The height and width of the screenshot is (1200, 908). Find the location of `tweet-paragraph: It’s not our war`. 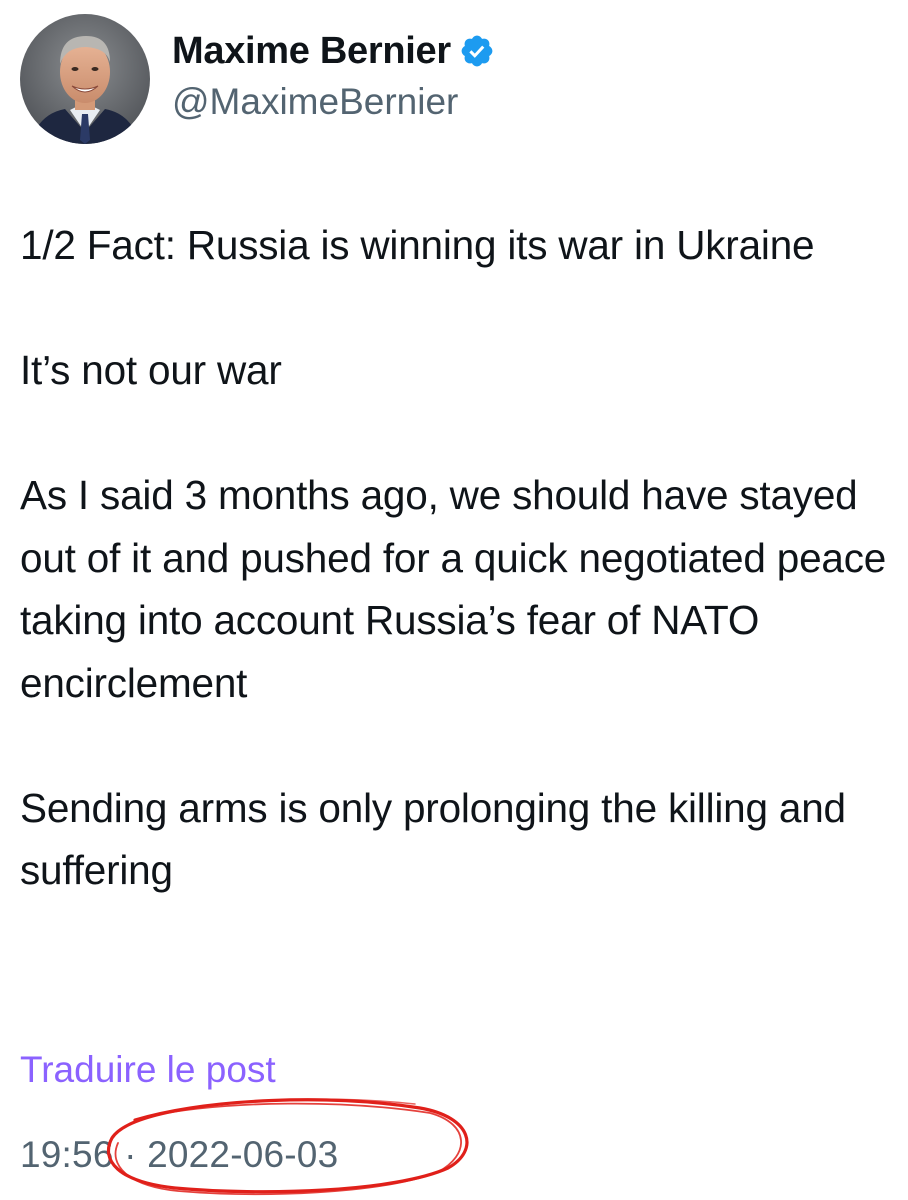

tweet-paragraph: It’s not our war is located at coordinates (151, 370).